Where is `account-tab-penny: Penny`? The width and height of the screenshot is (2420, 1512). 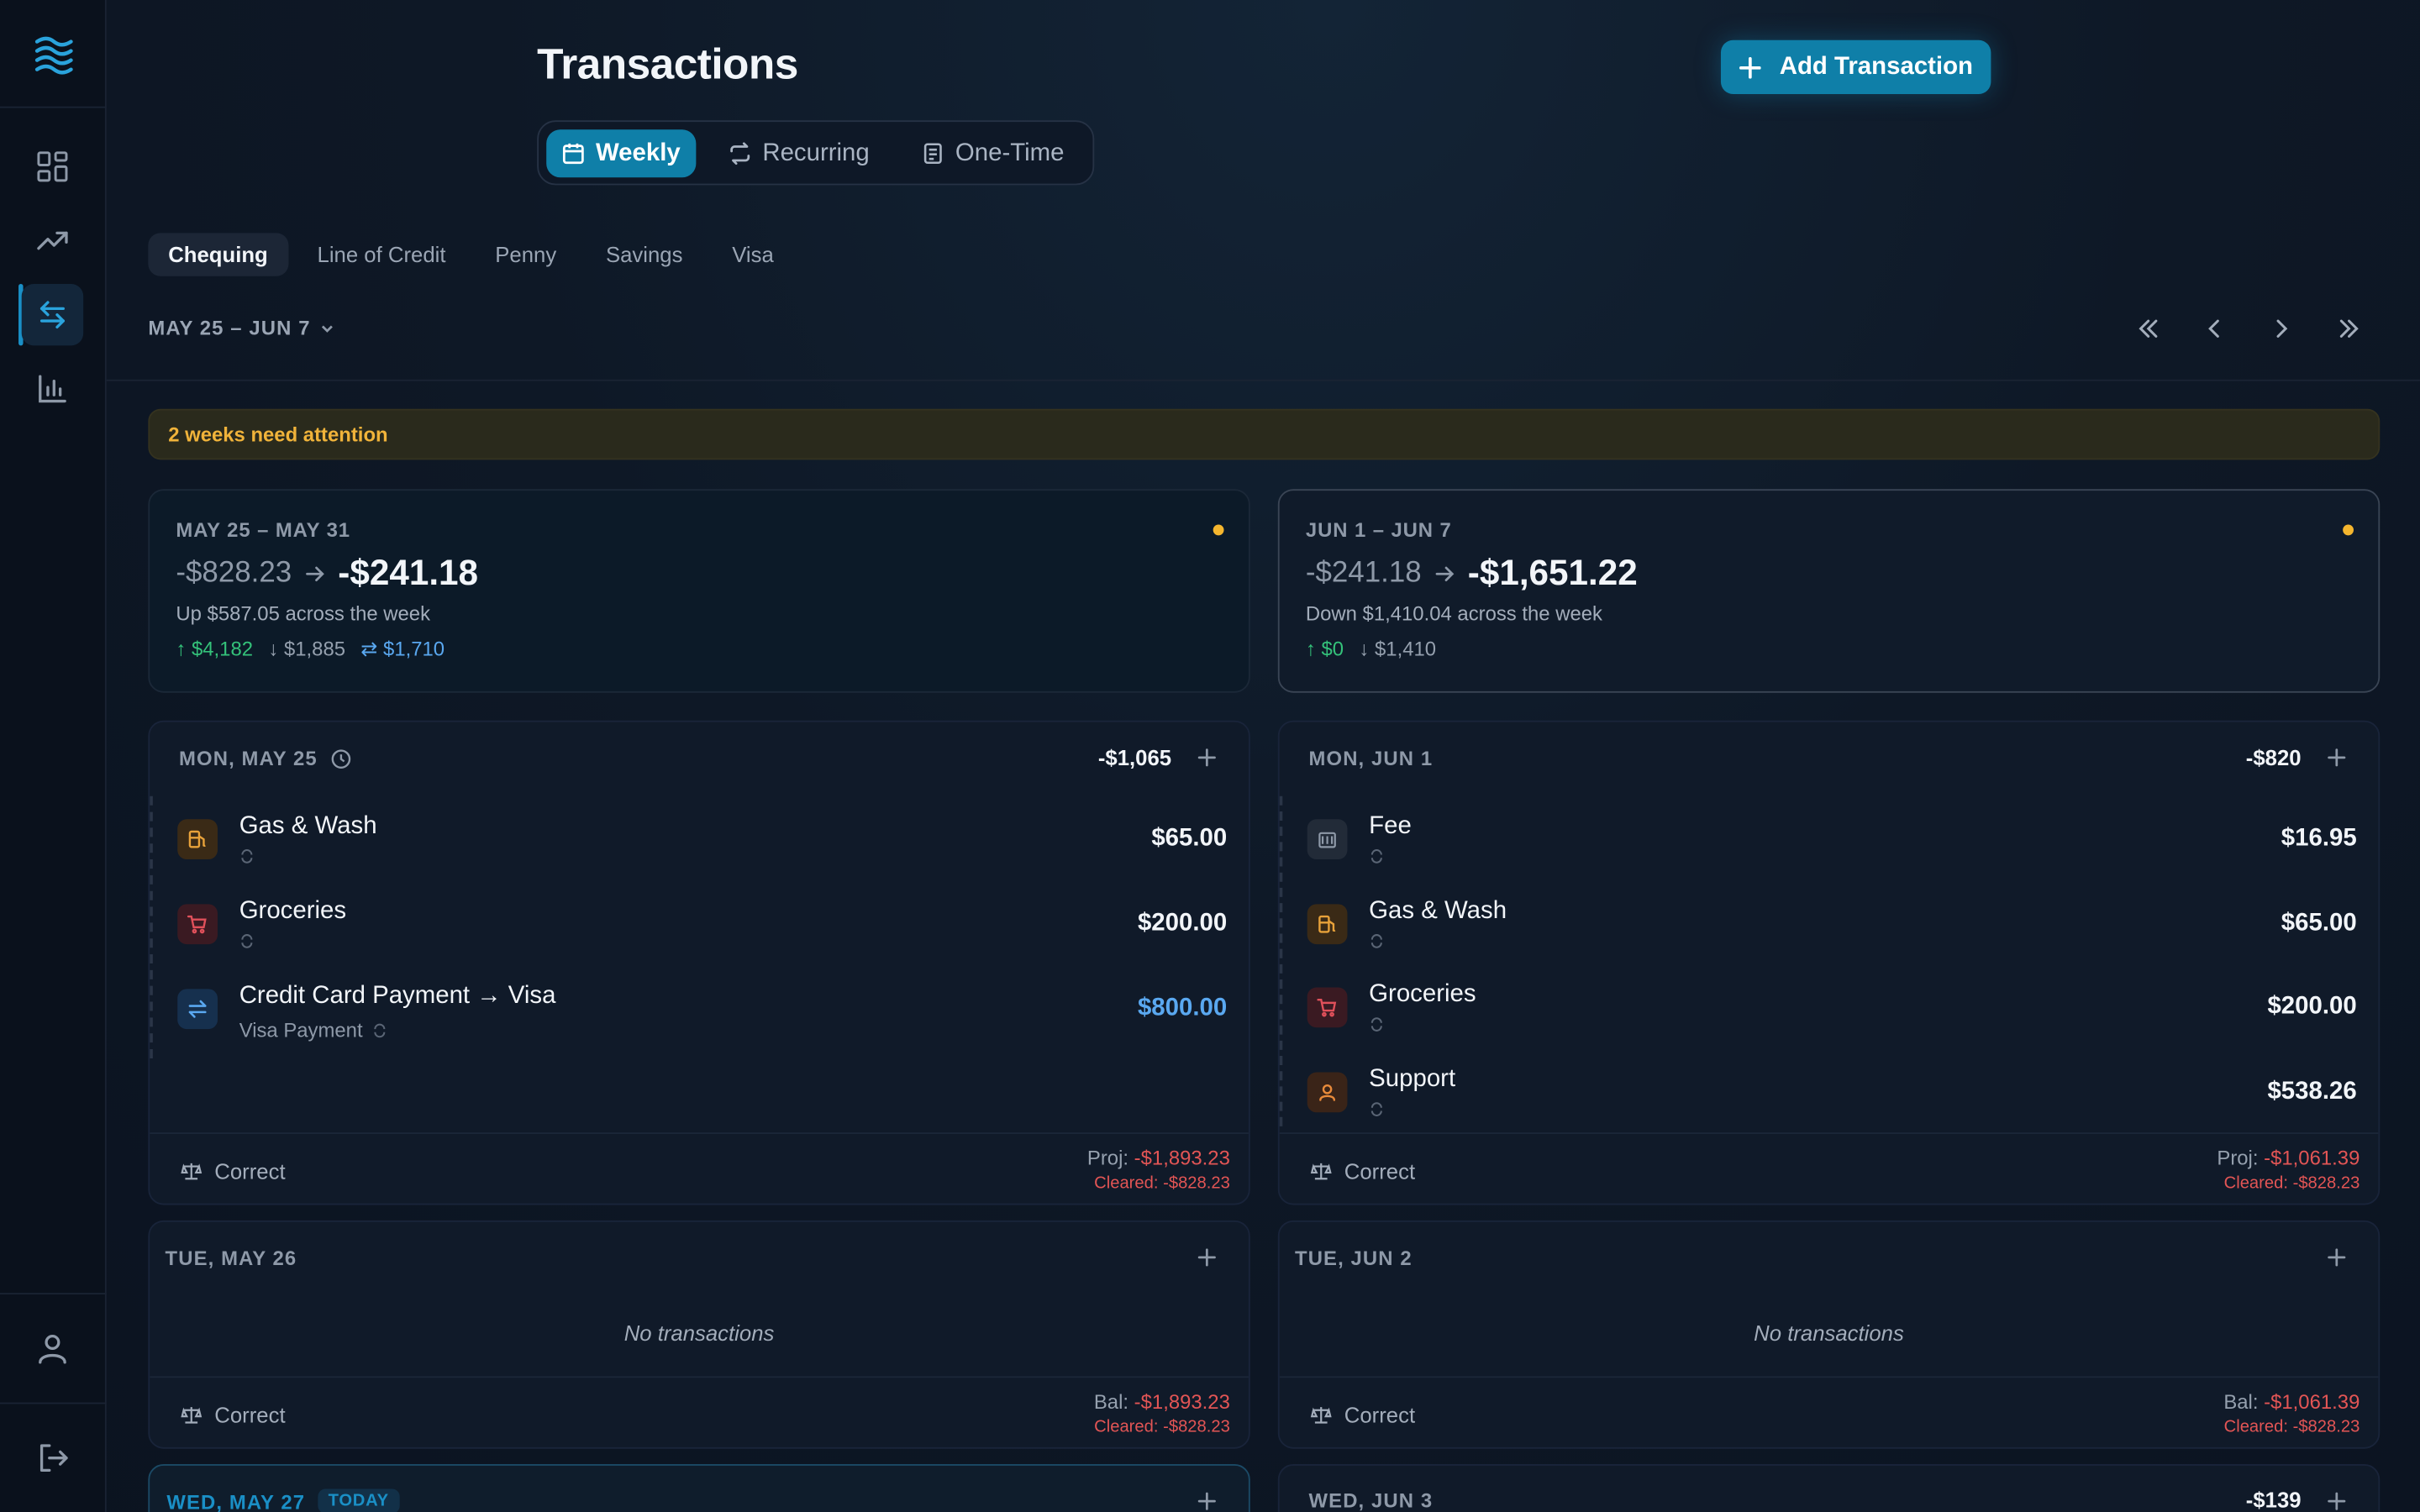
account-tab-penny: Penny is located at coordinates (525, 254).